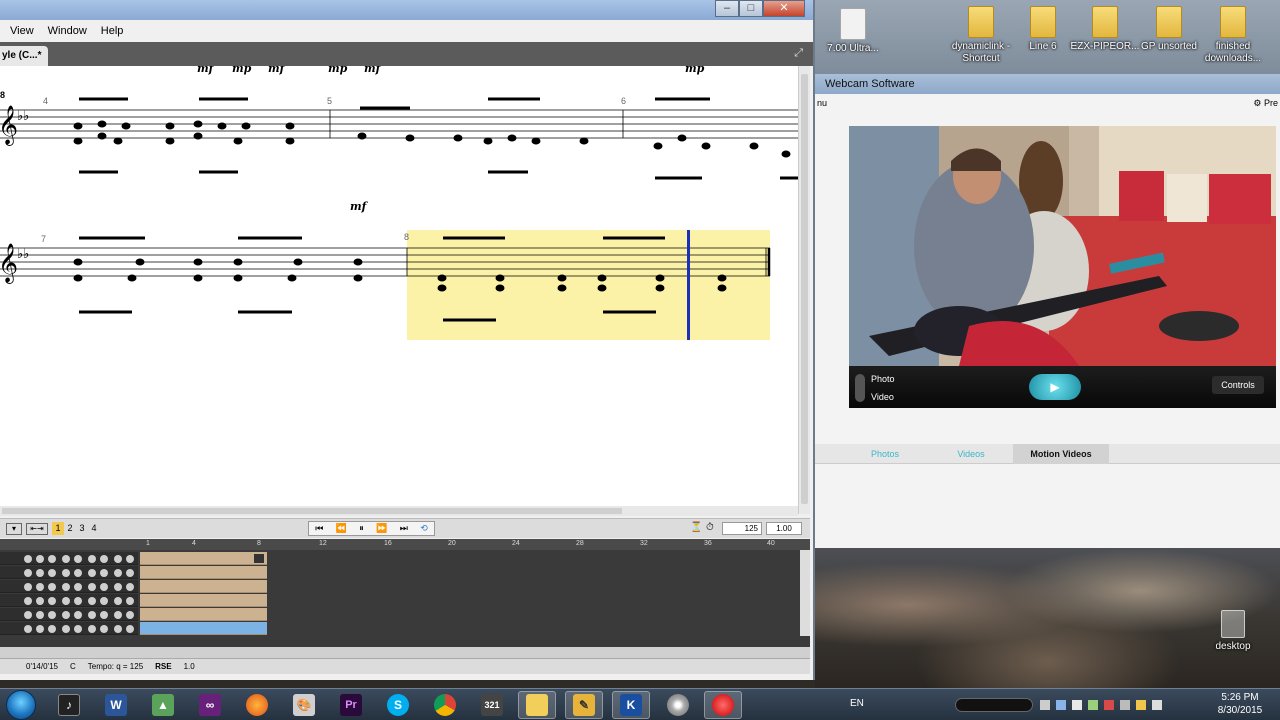 This screenshot has height=720, width=1280. Describe the element at coordinates (860, 388) in the screenshot. I see `mode-toggle` at that location.